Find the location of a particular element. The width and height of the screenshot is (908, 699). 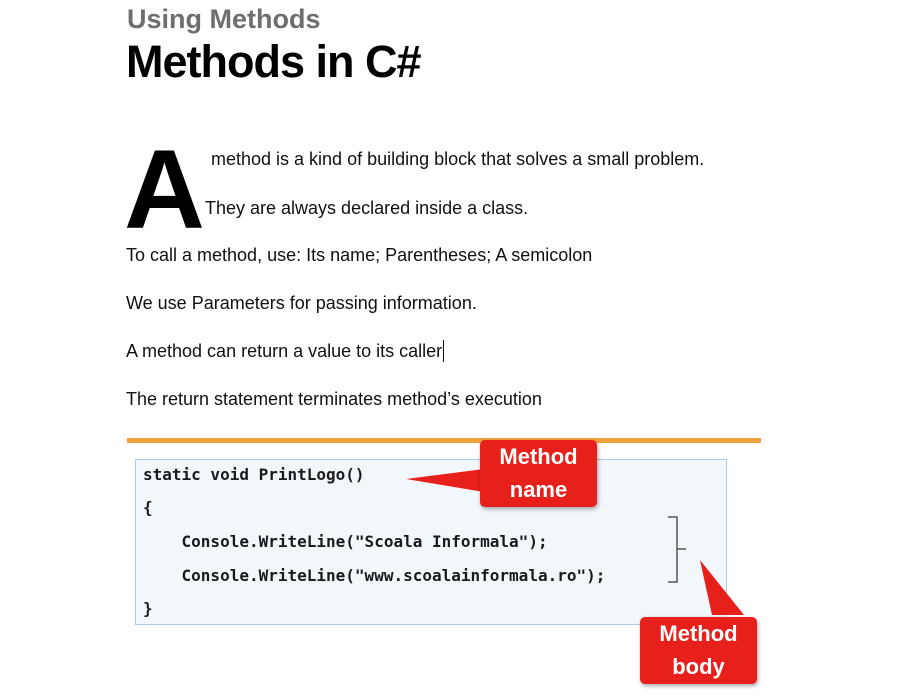

code-line-2: { is located at coordinates (148, 507).